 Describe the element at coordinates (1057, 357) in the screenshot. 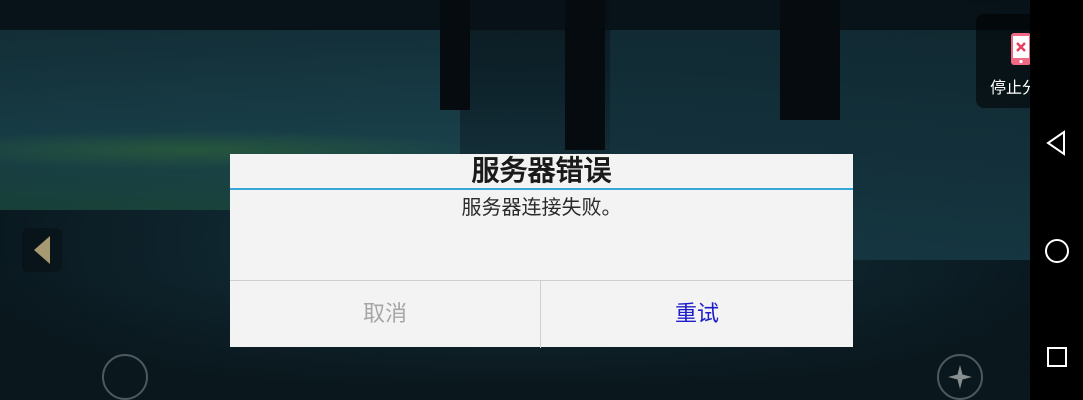

I see `recents-square-icon` at that location.